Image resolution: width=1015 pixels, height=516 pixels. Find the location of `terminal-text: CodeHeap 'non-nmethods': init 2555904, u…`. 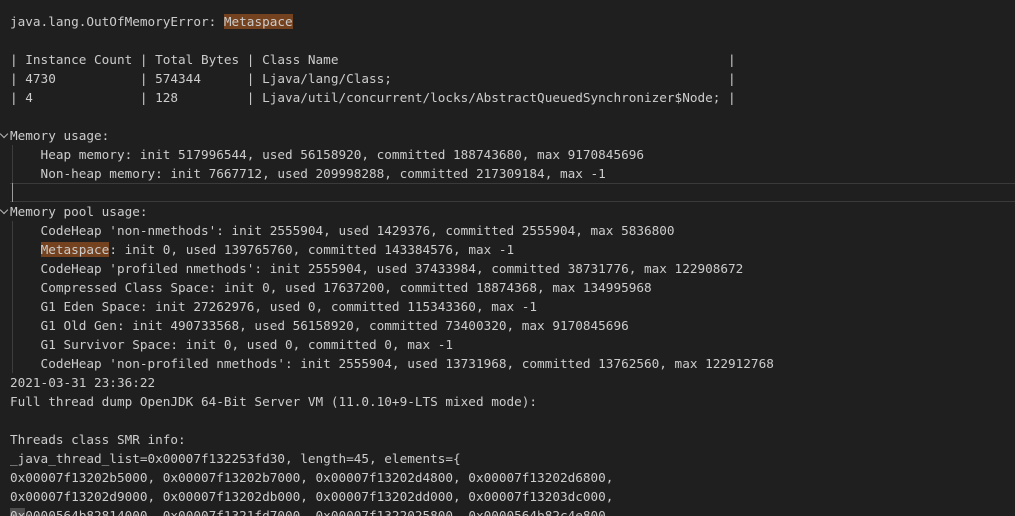

terminal-text: CodeHeap 'non-nmethods': init 2555904, u… is located at coordinates (342, 230).